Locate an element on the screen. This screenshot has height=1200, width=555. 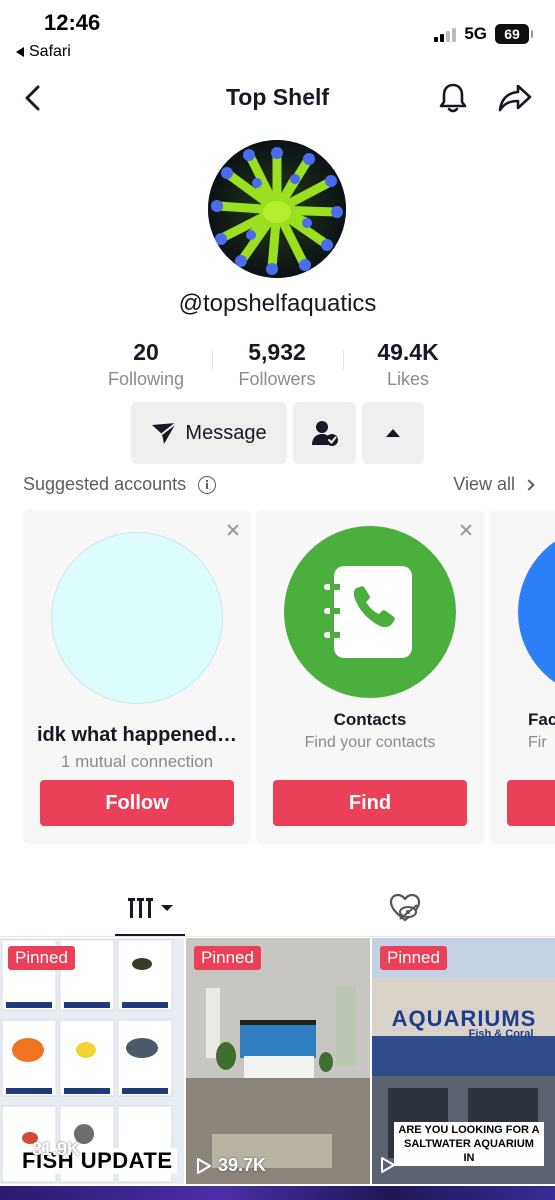
suggested-subtitle: 1 mutual connection is located at coordinates (137, 761).